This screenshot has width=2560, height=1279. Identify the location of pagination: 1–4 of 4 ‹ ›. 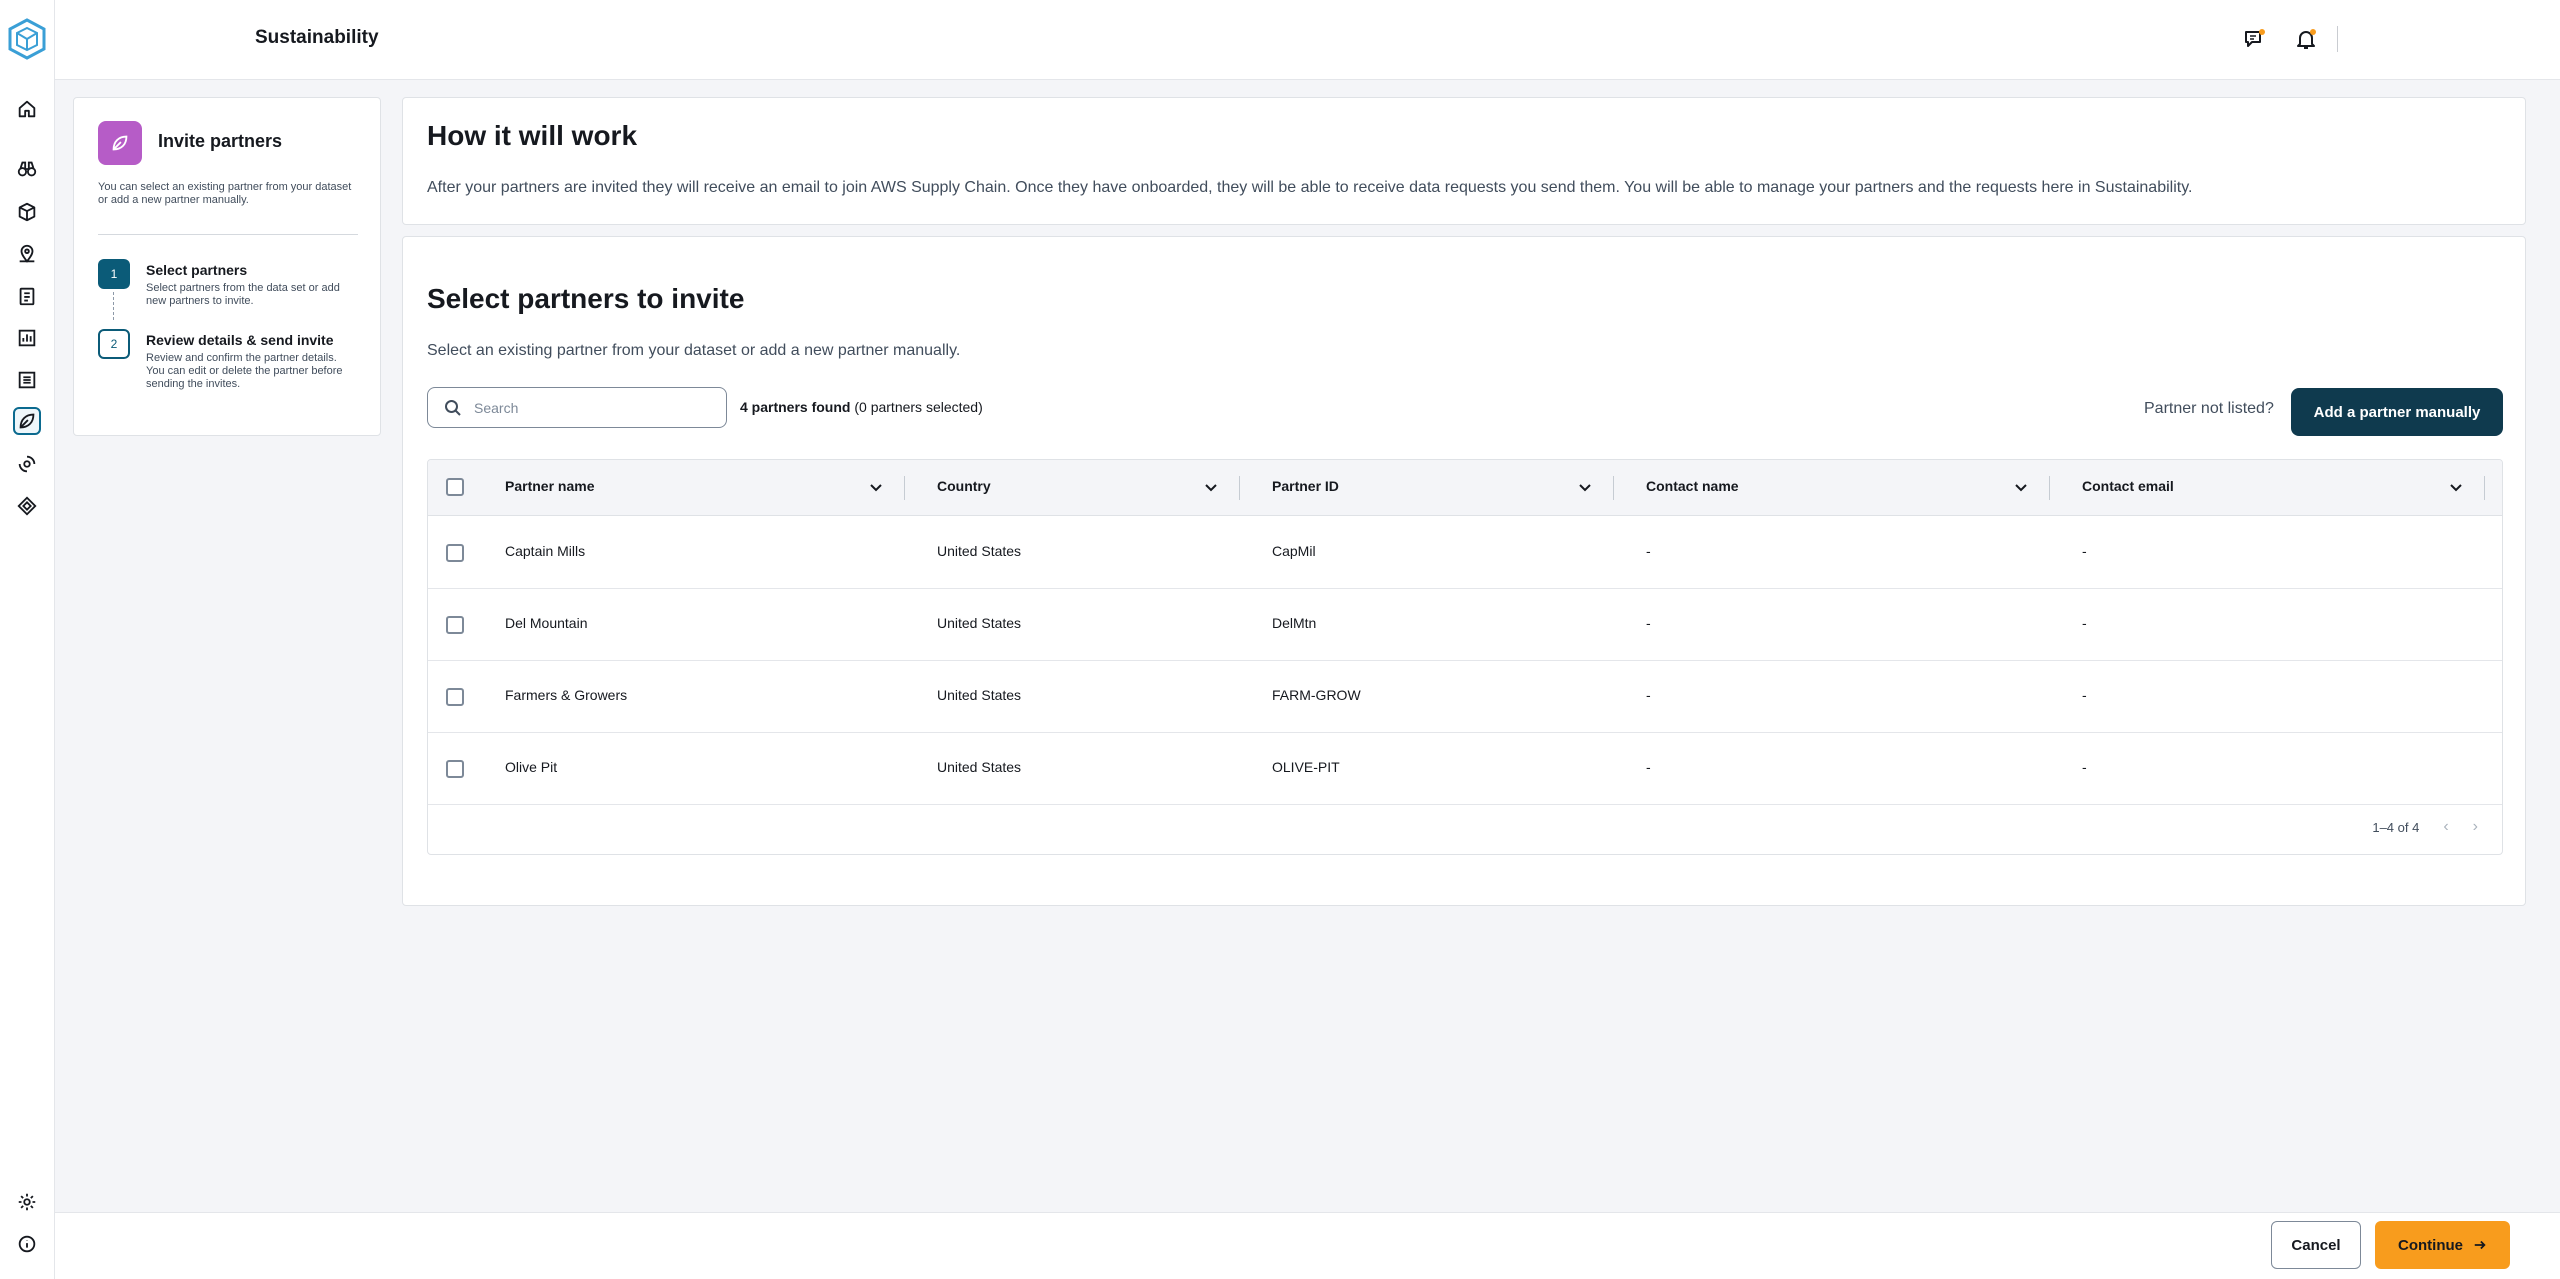
(2425, 827).